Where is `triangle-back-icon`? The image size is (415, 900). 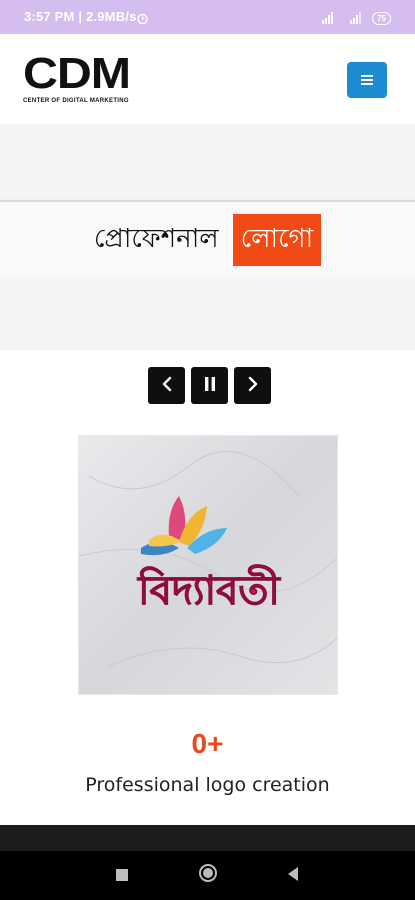
triangle-back-icon is located at coordinates (293, 875).